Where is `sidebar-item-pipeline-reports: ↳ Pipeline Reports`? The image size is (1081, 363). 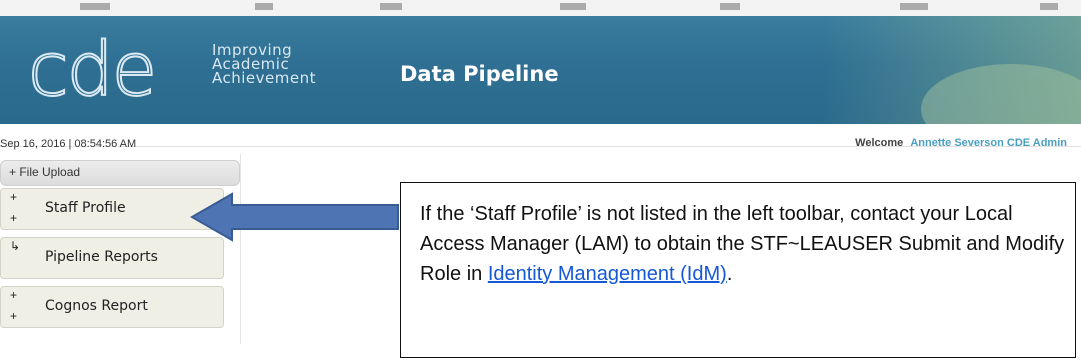
sidebar-item-pipeline-reports: ↳ Pipeline Reports is located at coordinates (112, 258).